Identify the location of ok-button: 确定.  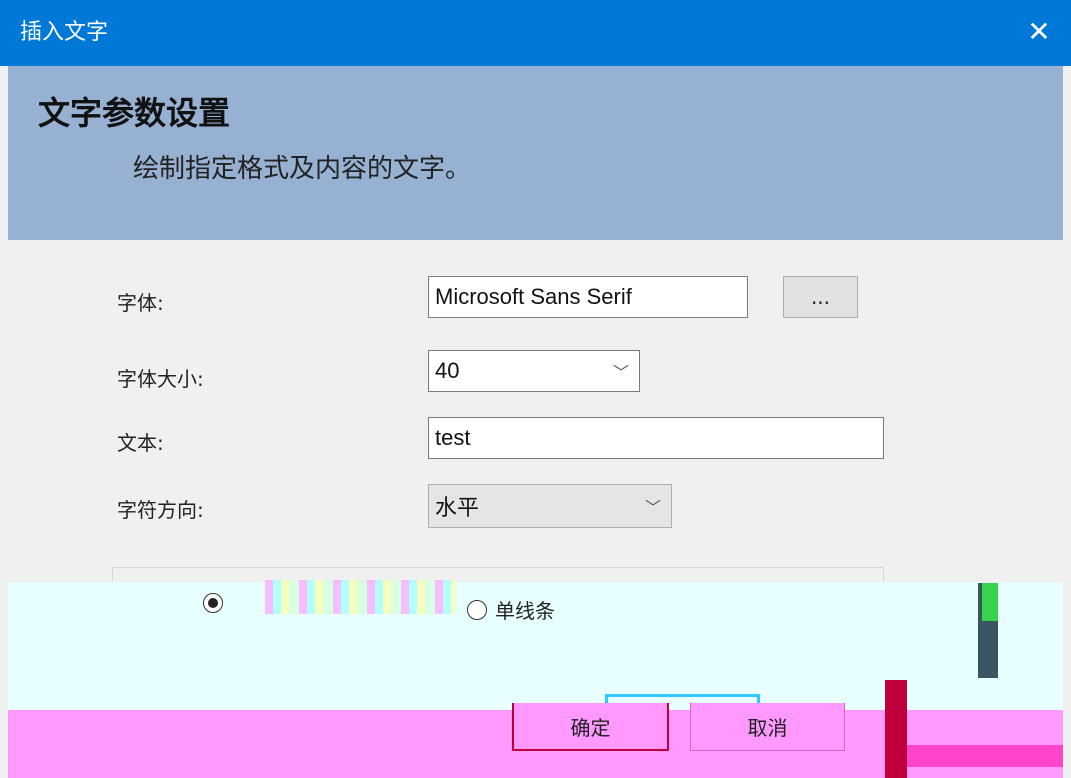
(590, 727).